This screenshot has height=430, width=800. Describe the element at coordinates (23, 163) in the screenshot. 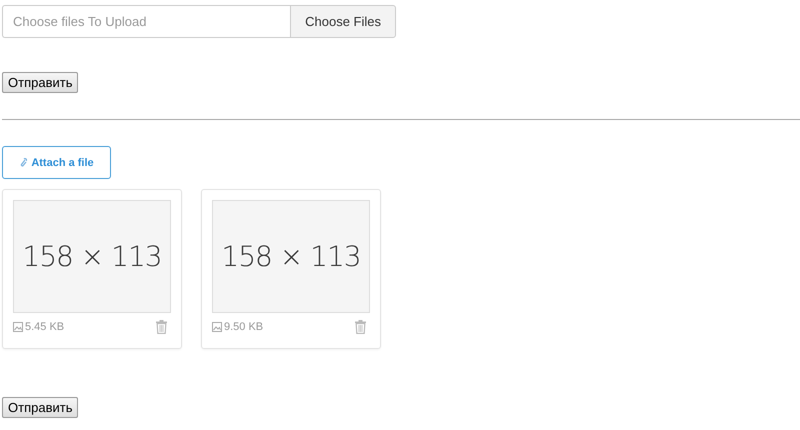

I see `paperclip-icon` at that location.